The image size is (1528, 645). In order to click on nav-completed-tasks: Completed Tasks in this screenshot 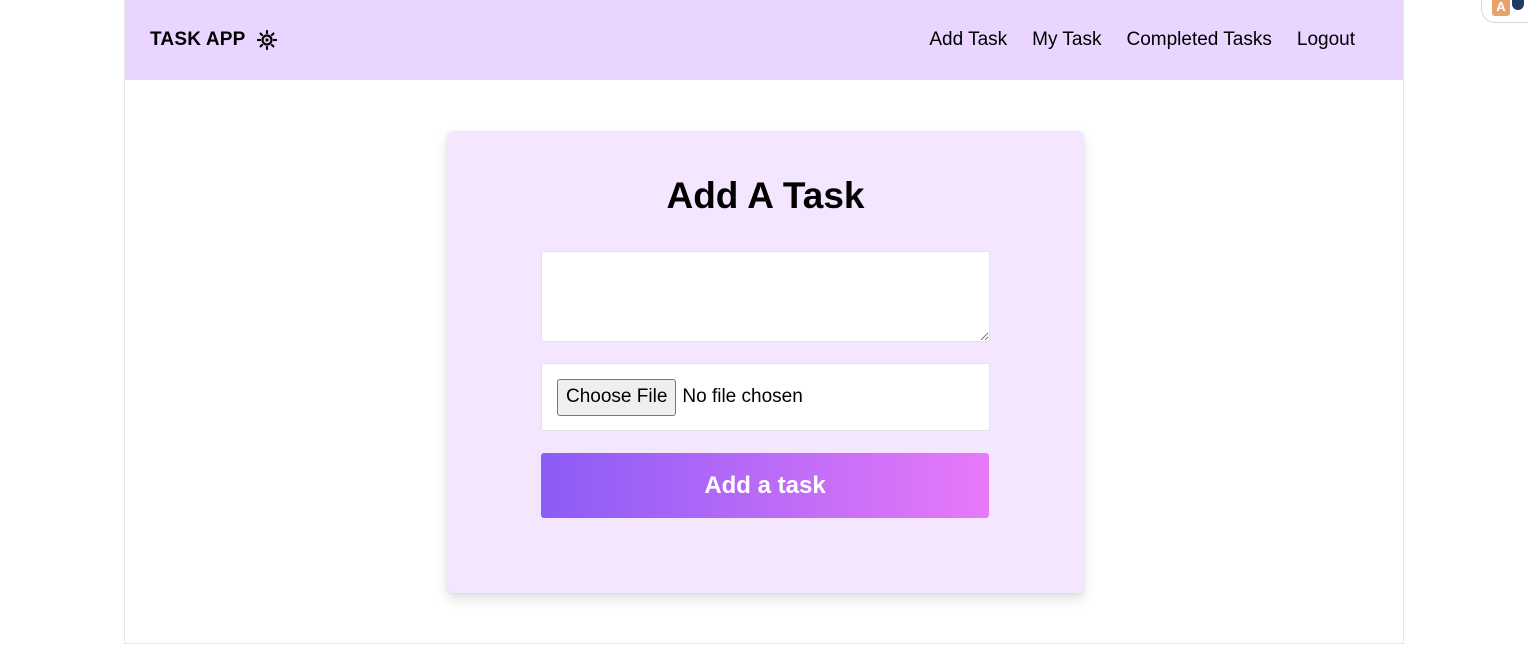, I will do `click(1198, 40)`.